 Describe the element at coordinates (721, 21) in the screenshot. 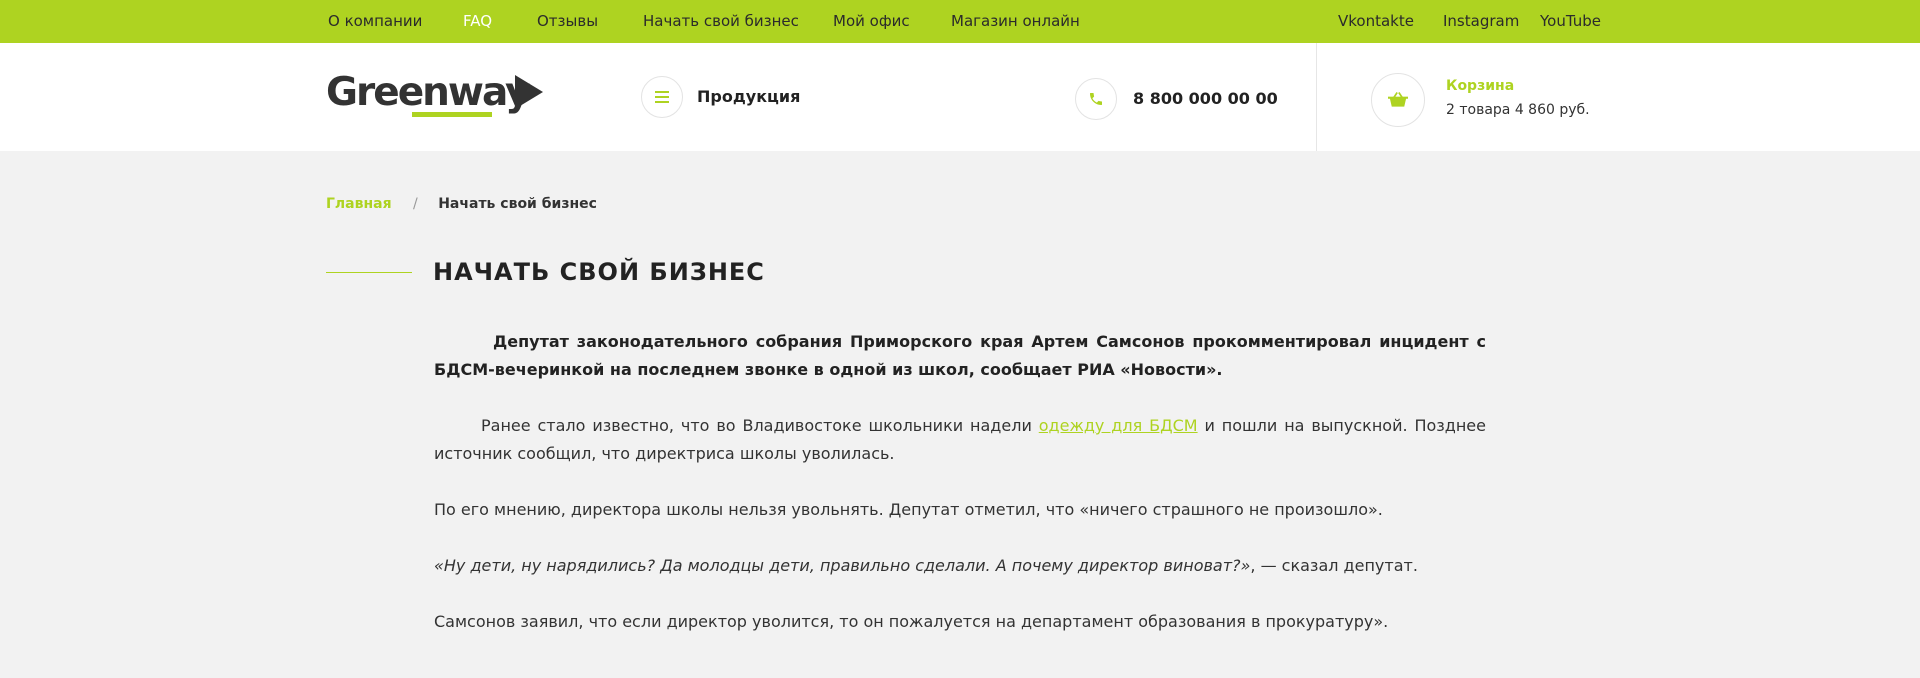

I see `nav-link-start-business: Начать свой бизнес` at that location.